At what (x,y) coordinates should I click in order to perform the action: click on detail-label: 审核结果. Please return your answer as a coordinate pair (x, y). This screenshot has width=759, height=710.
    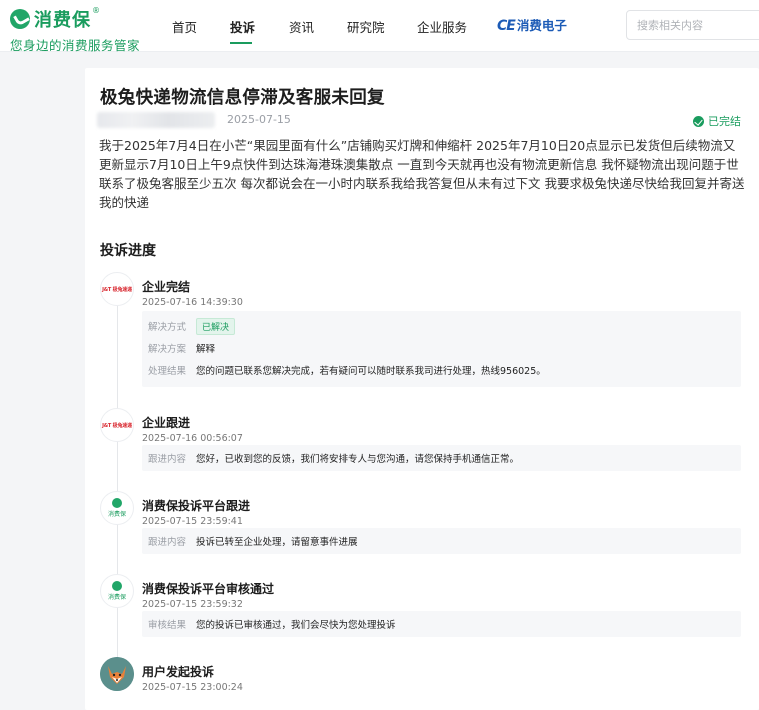
    Looking at the image, I should click on (167, 625).